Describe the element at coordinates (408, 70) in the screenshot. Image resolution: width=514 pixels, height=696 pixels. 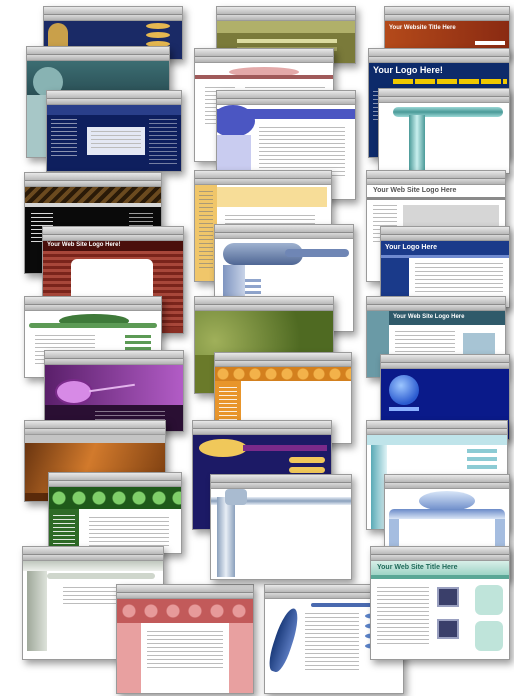
I see `logo-text: Your Logo Here!` at that location.